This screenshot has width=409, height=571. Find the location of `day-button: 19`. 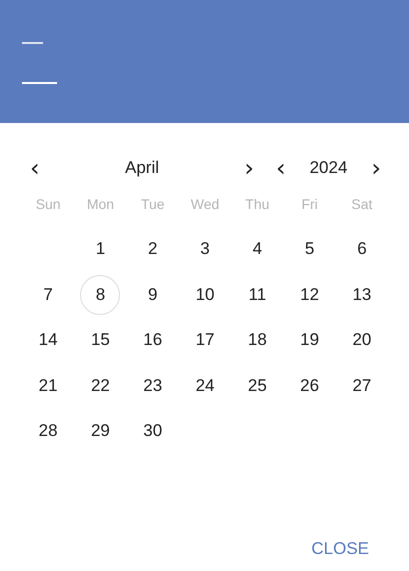

day-button: 19 is located at coordinates (310, 340).